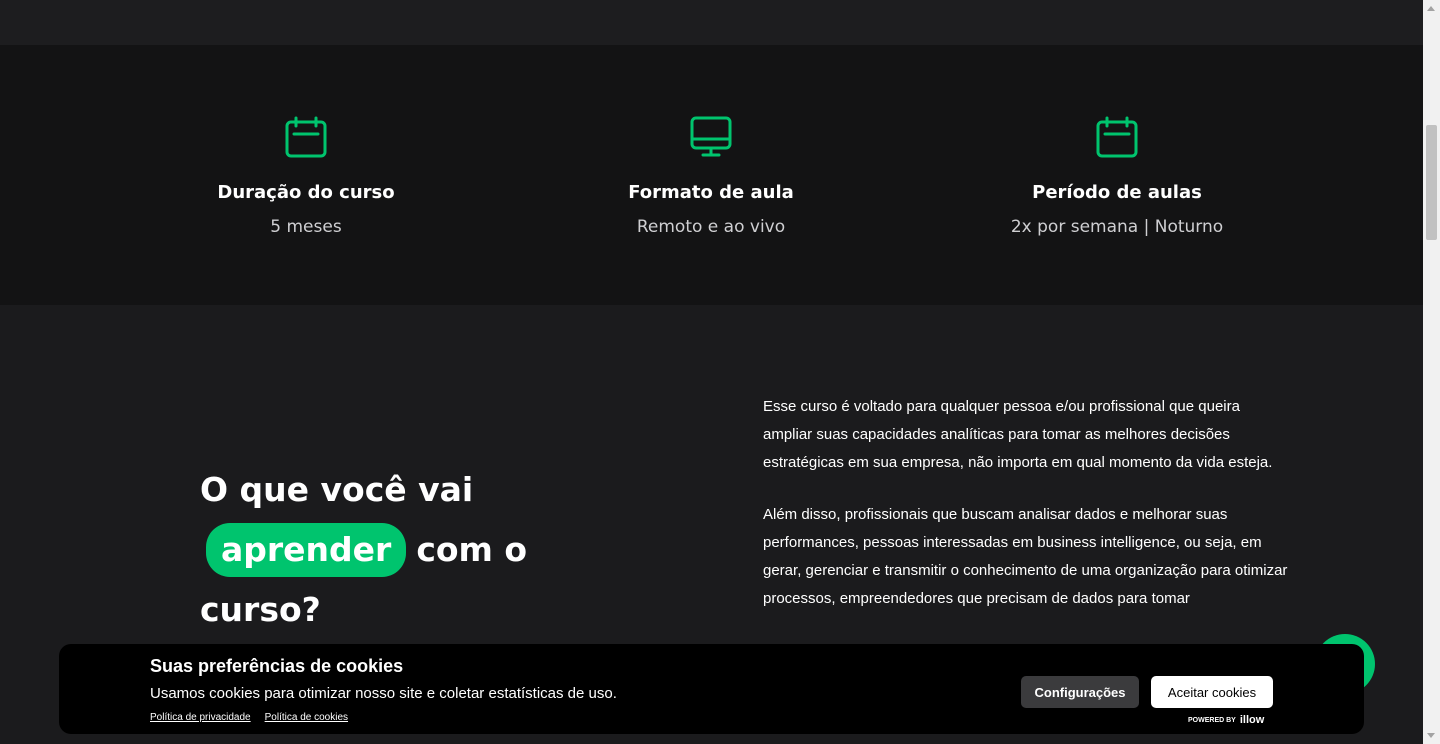  What do you see at coordinates (306, 192) in the screenshot?
I see `feature-title: Duração do curso` at bounding box center [306, 192].